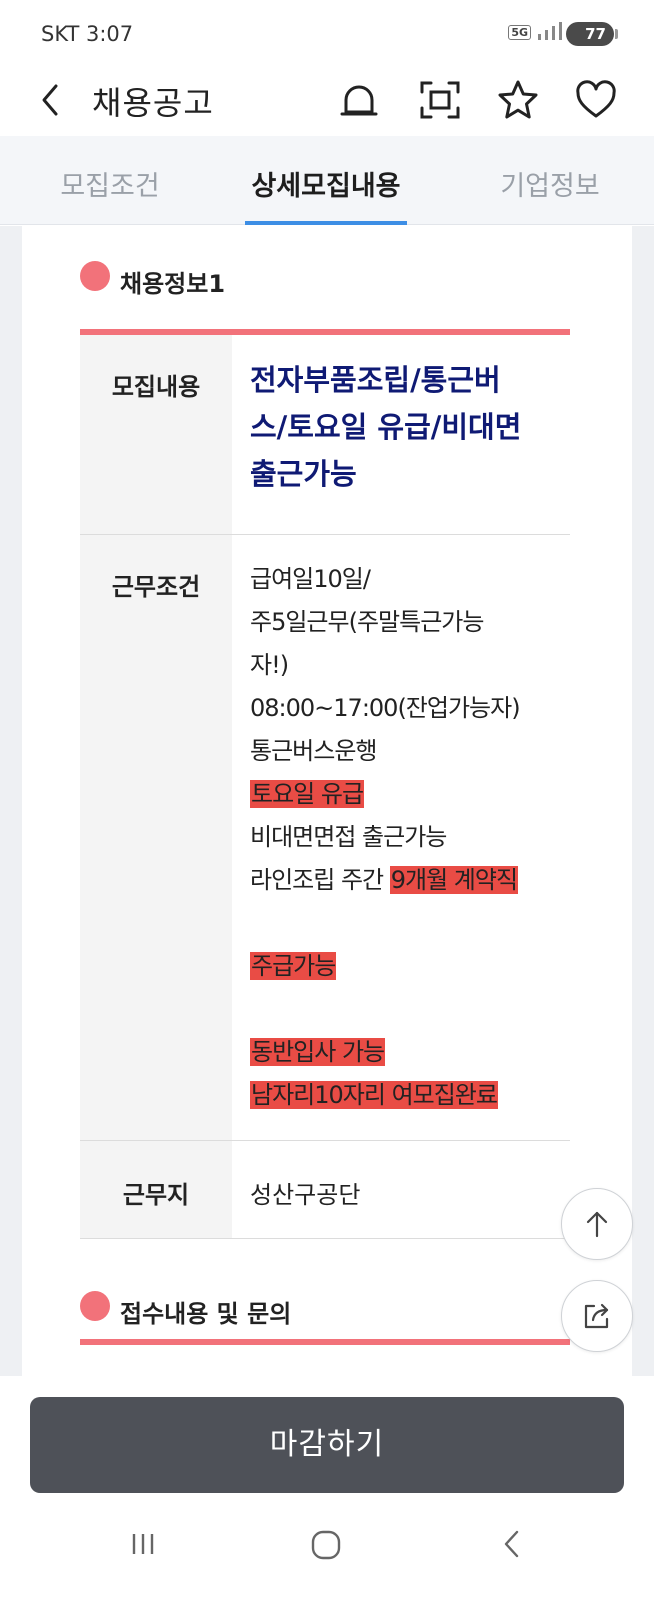 The width and height of the screenshot is (654, 1600). I want to click on row-recruit-content: 모집내용 전자부품조립/통근버 스/토요일 유급/비대면 출근가능, so click(325, 435).